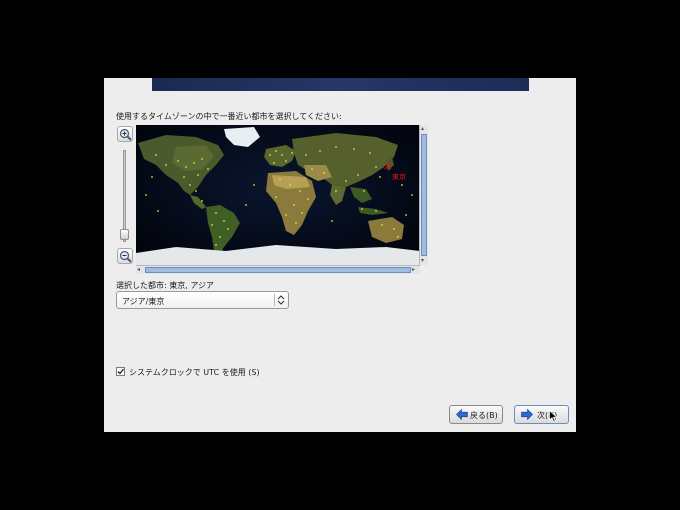  What do you see at coordinates (124, 234) in the screenshot?
I see `zoom-slider-handle` at bounding box center [124, 234].